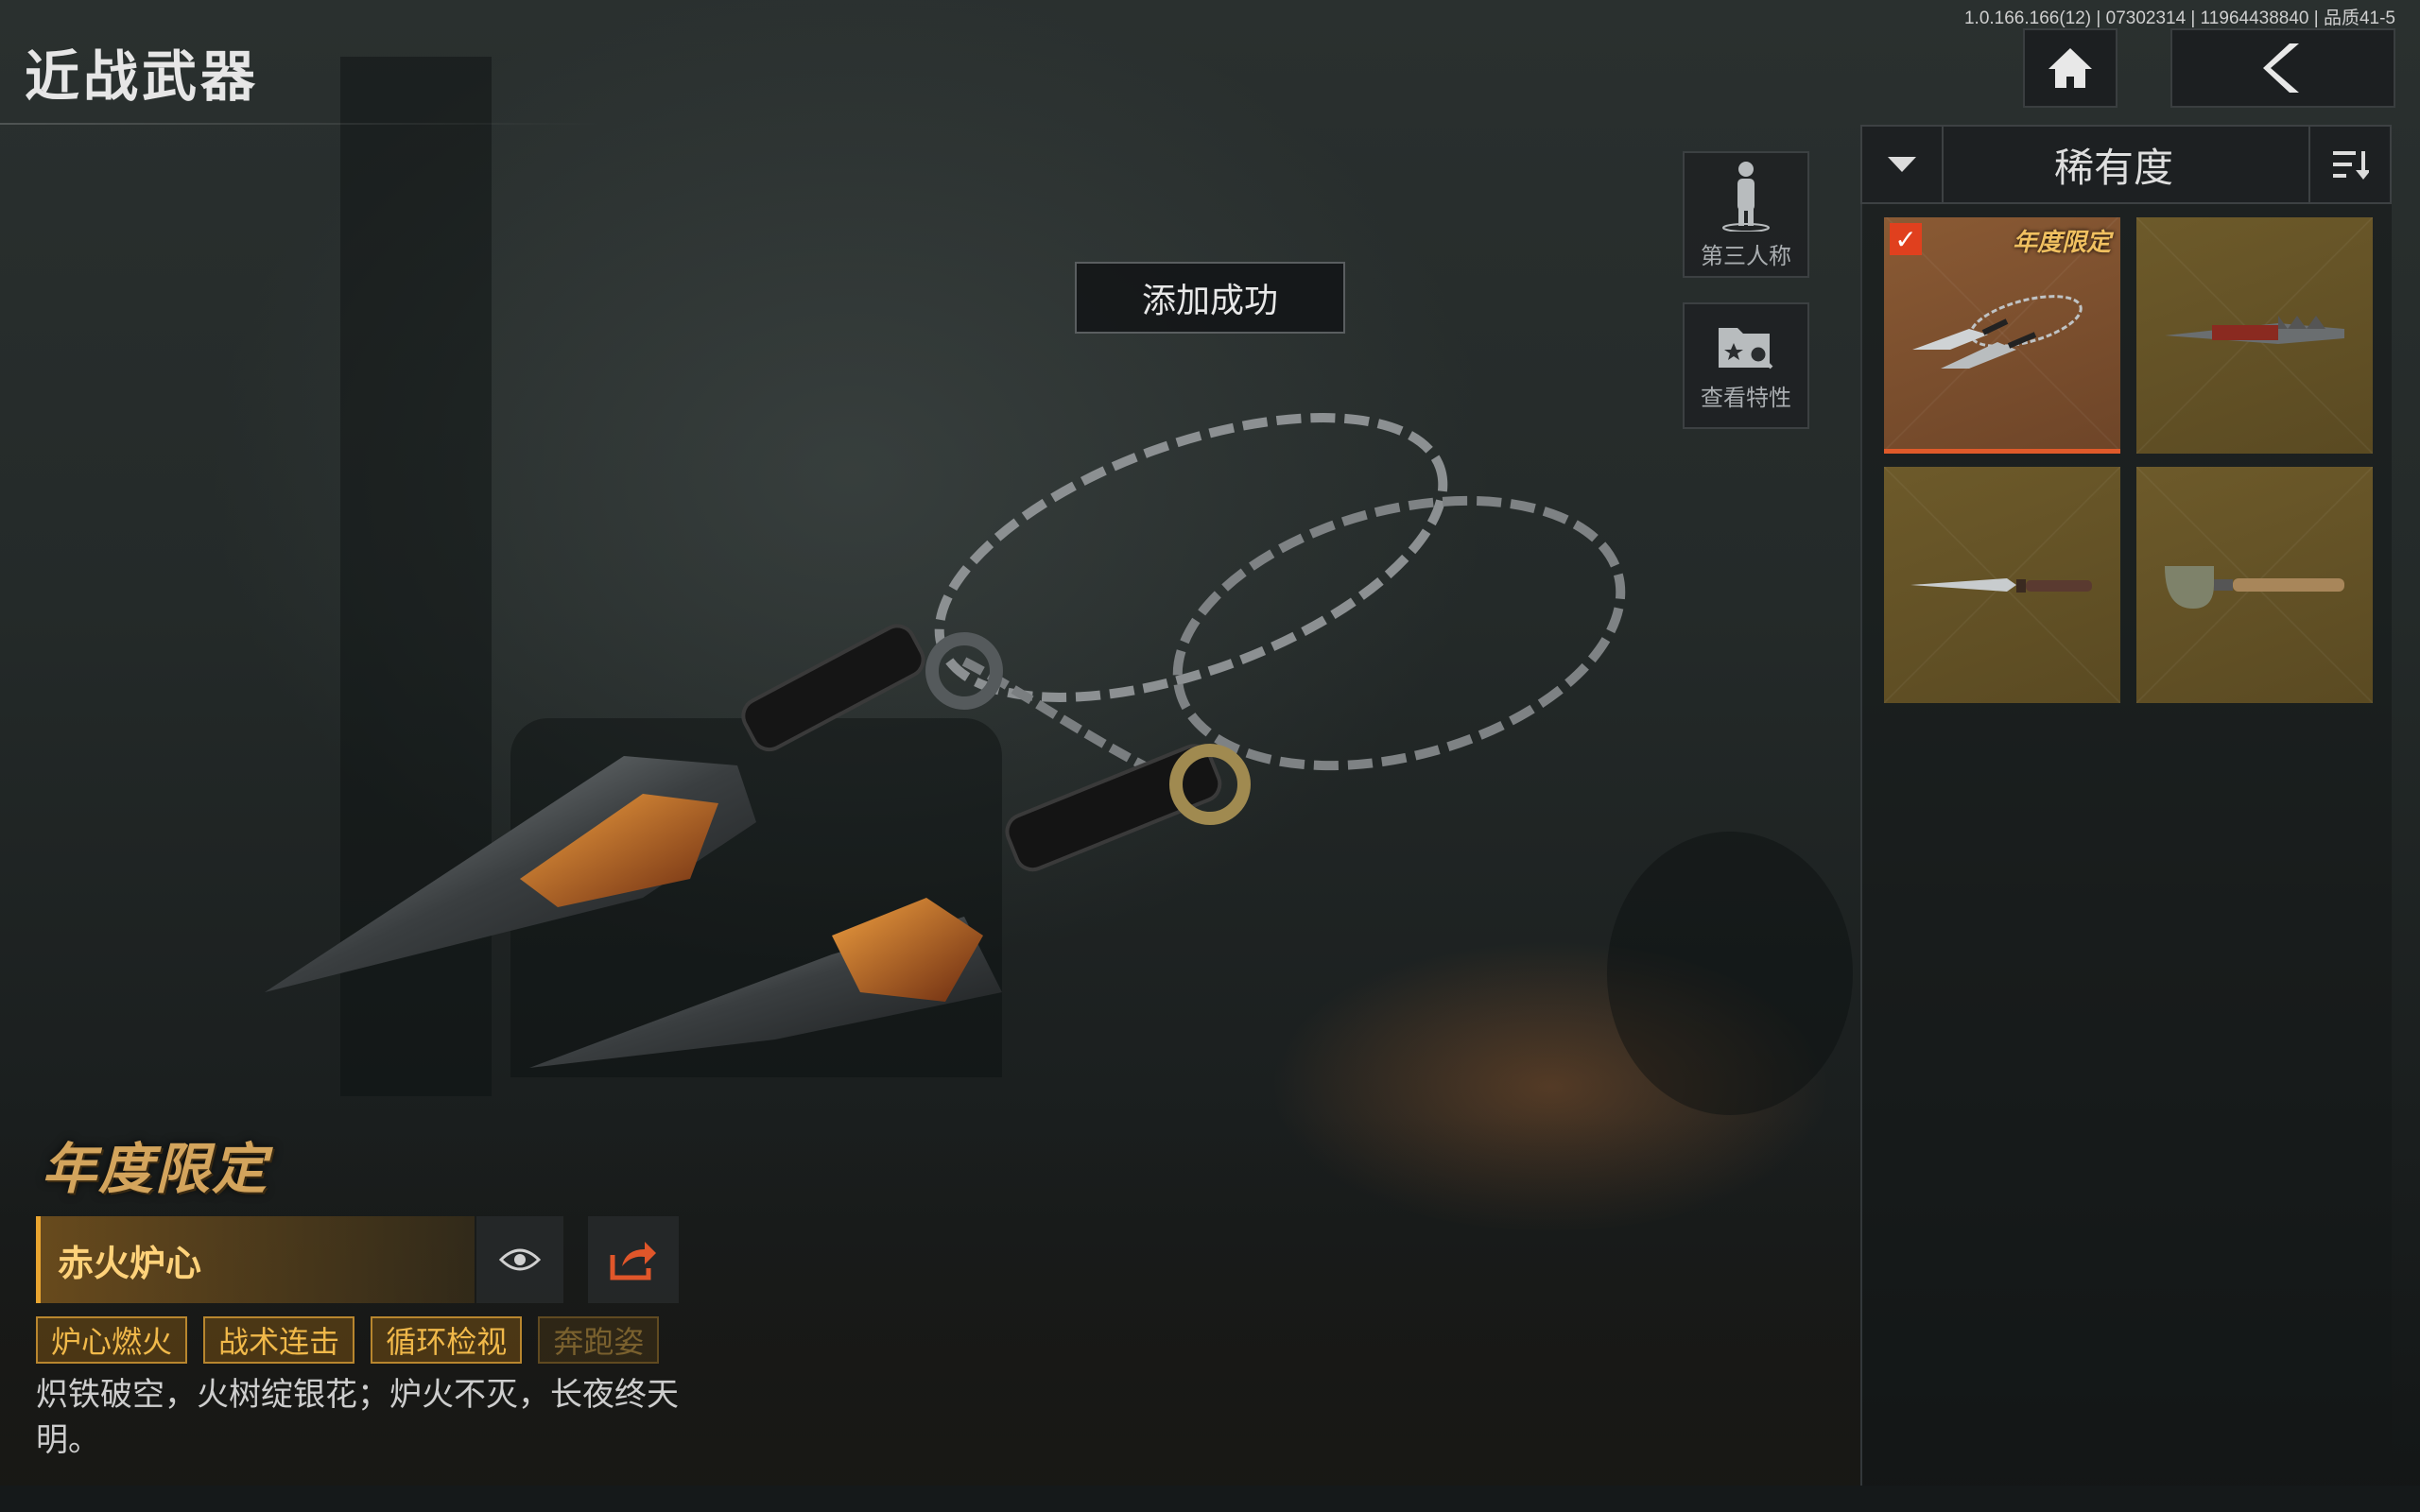 This screenshot has width=2420, height=1512. Describe the element at coordinates (357, 1417) in the screenshot. I see `weapon-description: 炽铁破空，火树绽银花；炉火不灭，长夜终天明。` at that location.